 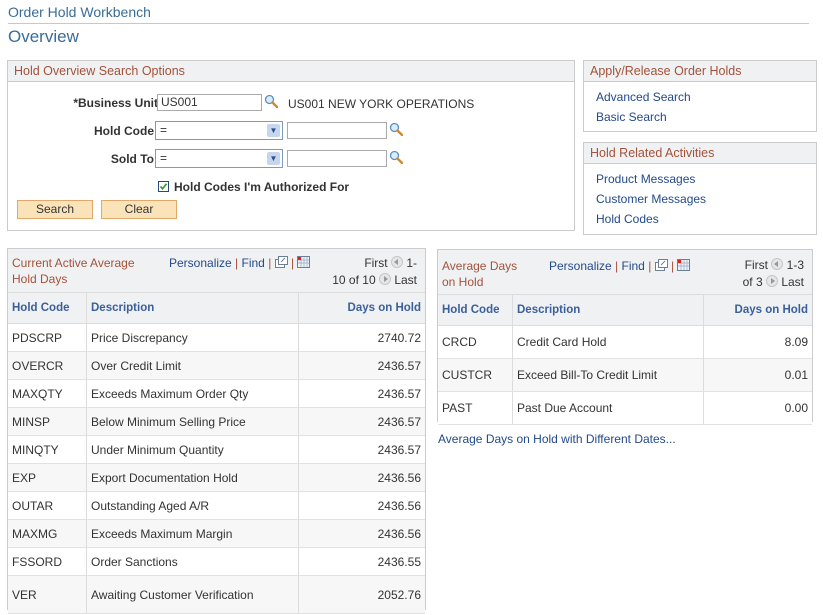 I want to click on search-button: Search, so click(x=55, y=209).